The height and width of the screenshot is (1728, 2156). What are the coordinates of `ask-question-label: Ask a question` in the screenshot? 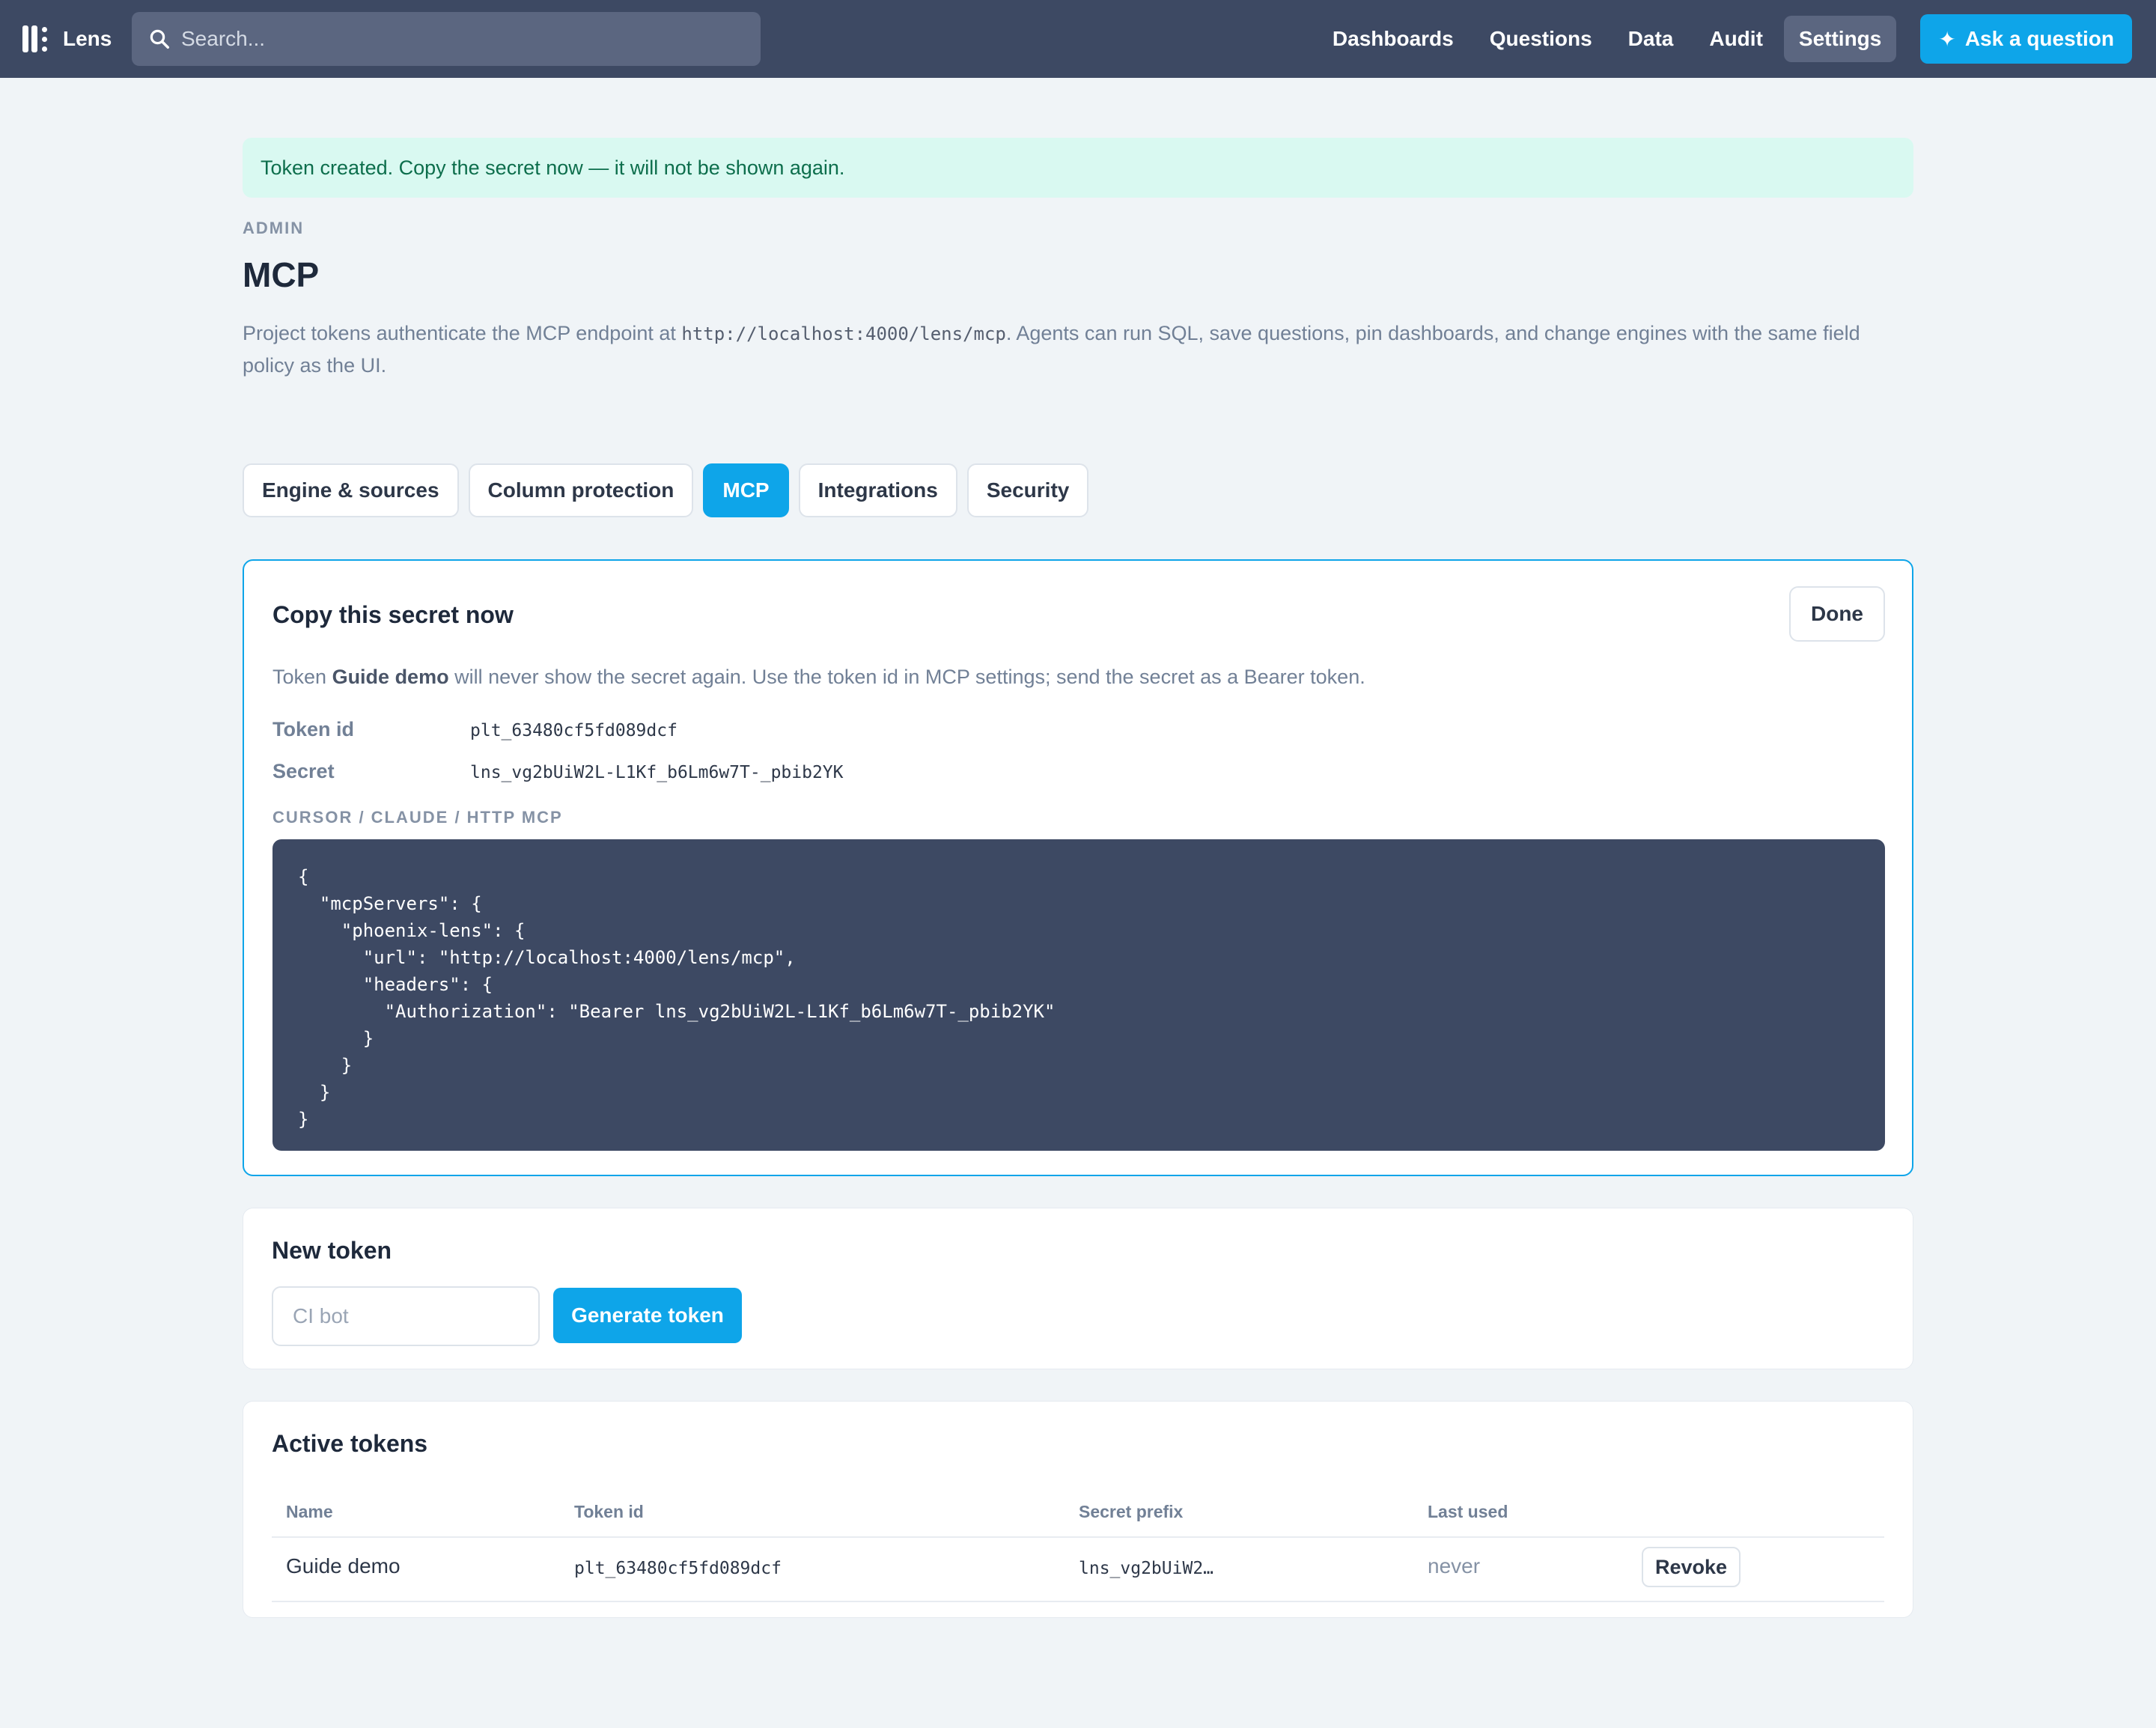 It's located at (2039, 38).